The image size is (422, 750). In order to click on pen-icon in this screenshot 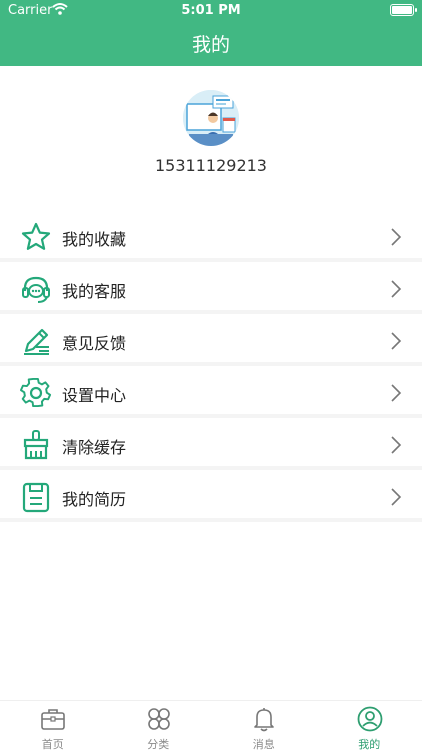, I will do `click(36, 341)`.